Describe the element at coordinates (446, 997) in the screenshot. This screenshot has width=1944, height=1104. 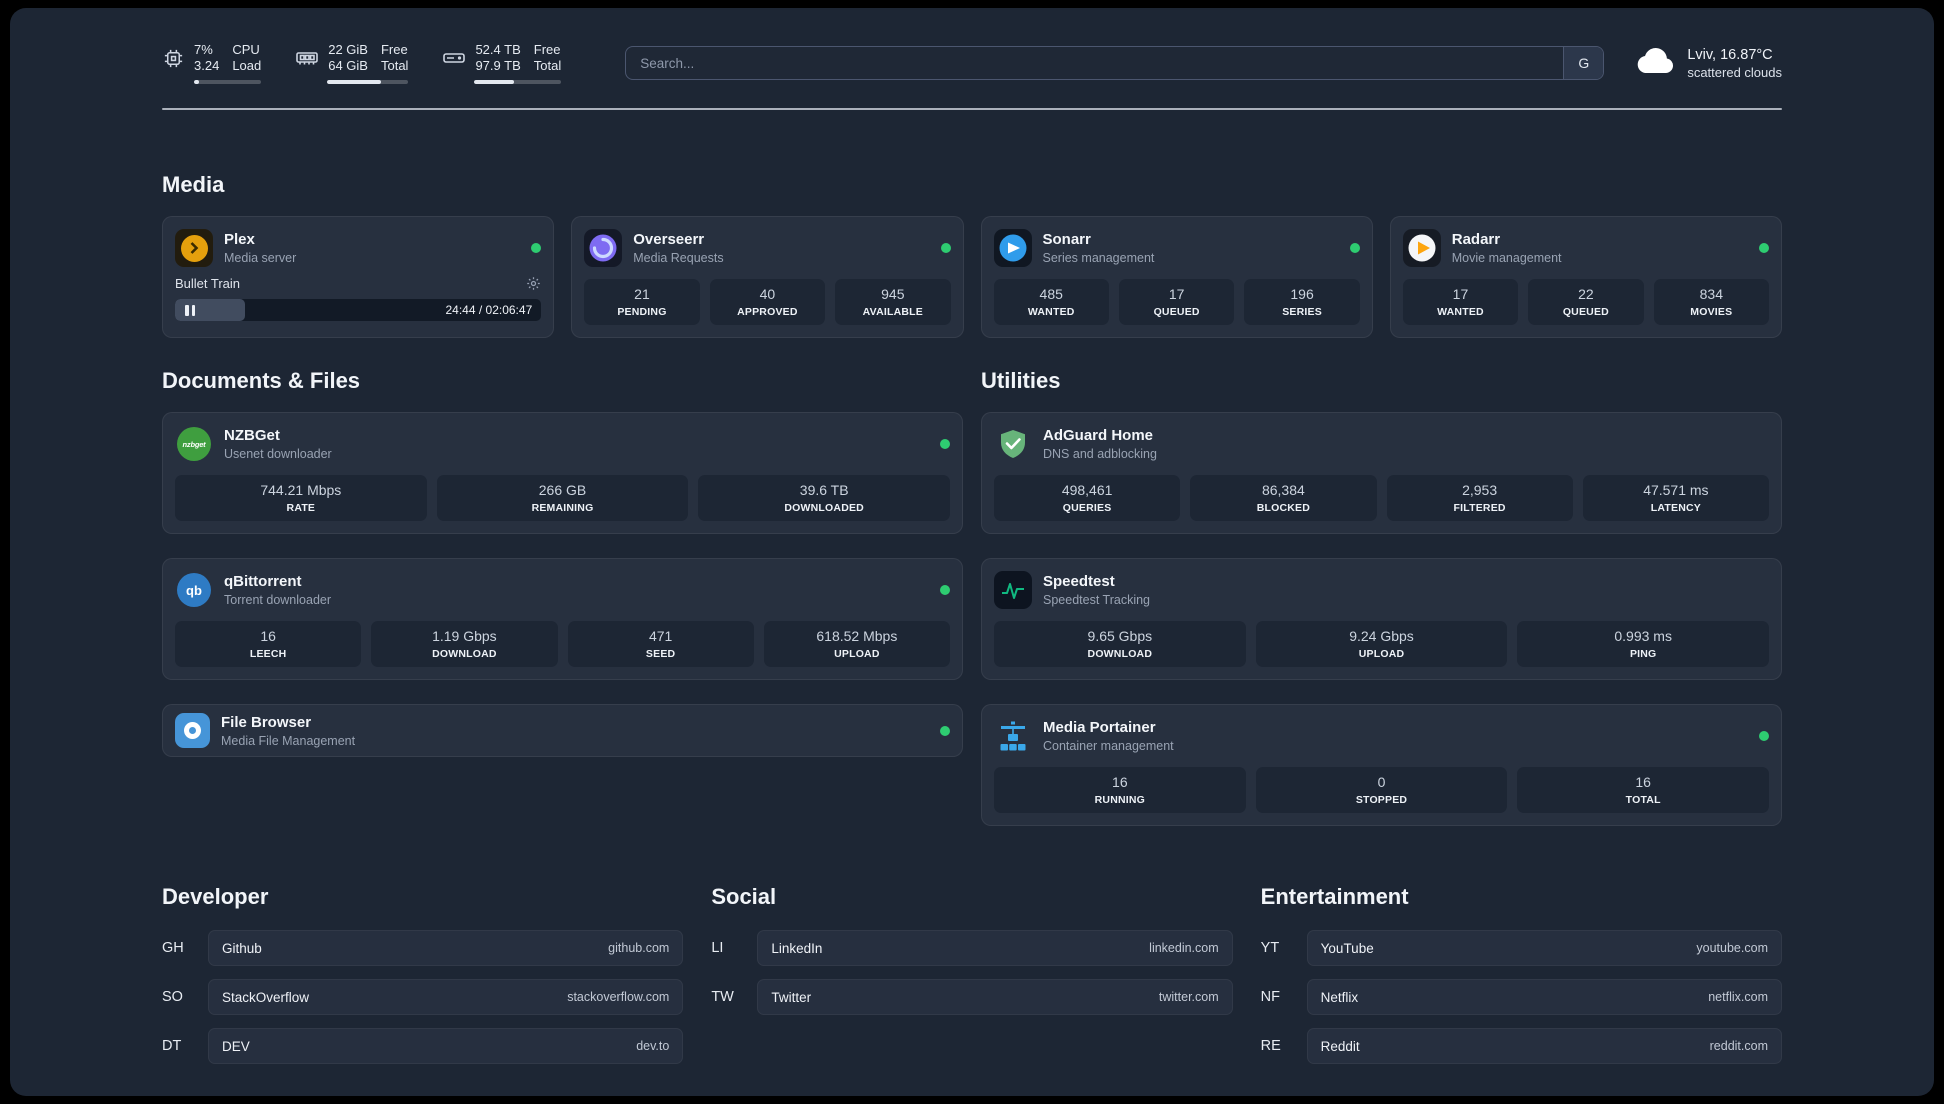
I see `bookmark-link-stackoverflow: StackOverflow stackoverflow.com` at that location.